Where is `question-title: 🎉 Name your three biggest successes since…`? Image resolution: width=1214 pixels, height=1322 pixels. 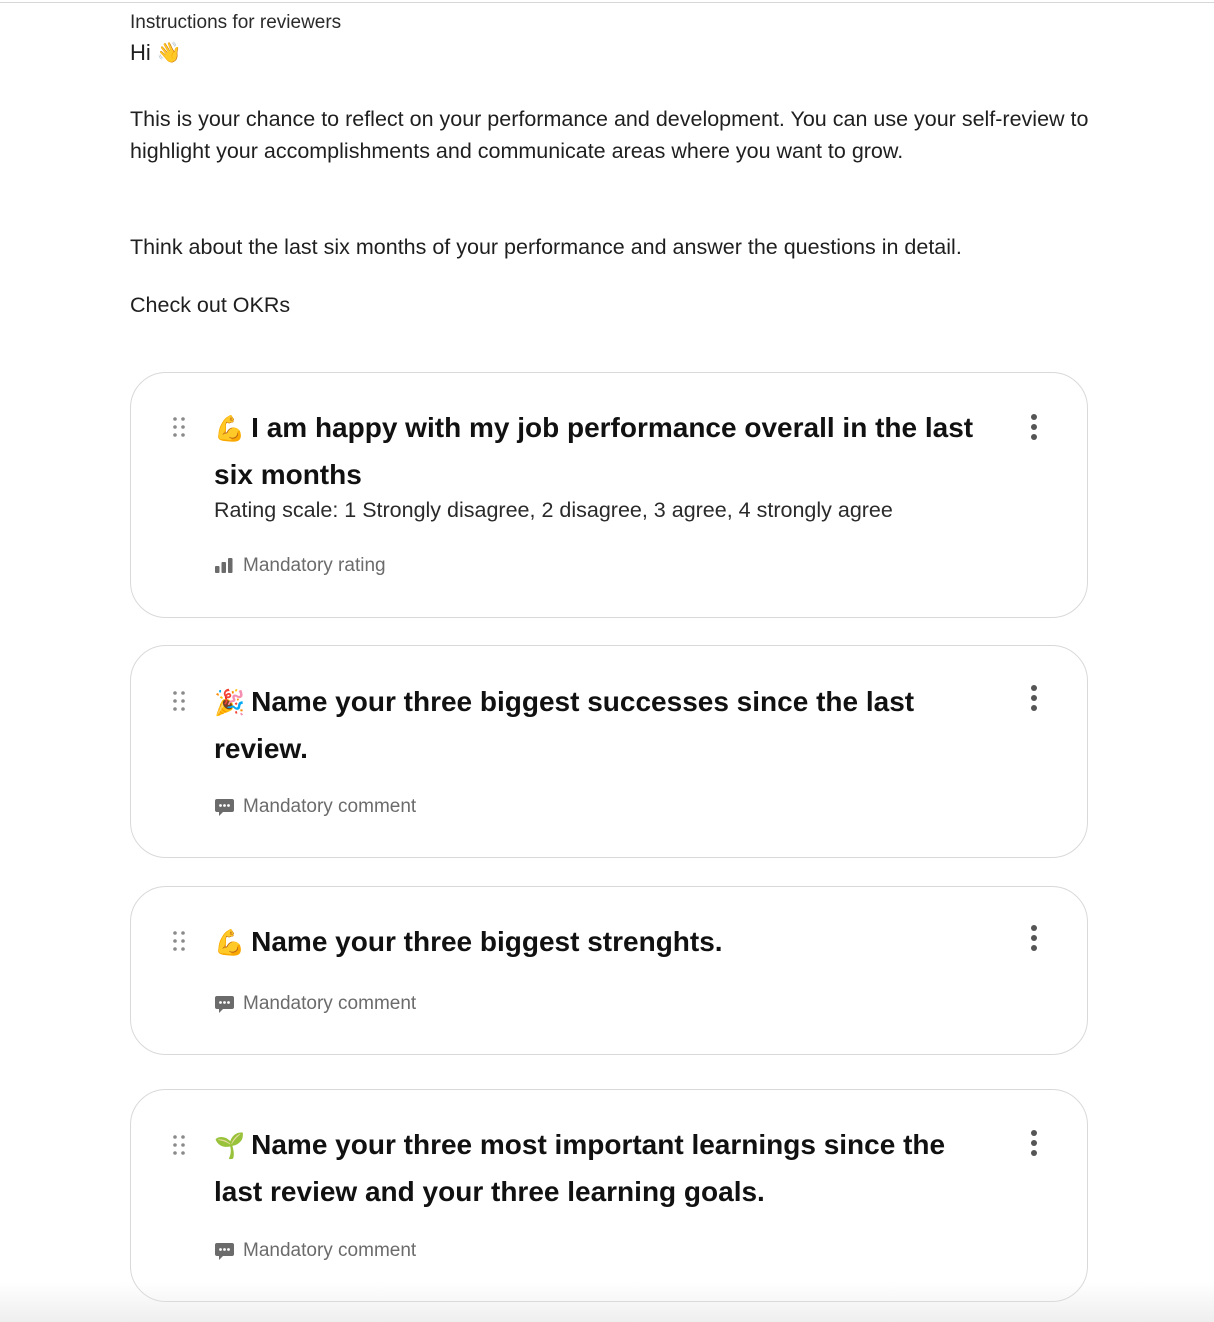
question-title: 🎉 Name your three biggest successes since… is located at coordinates (604, 725).